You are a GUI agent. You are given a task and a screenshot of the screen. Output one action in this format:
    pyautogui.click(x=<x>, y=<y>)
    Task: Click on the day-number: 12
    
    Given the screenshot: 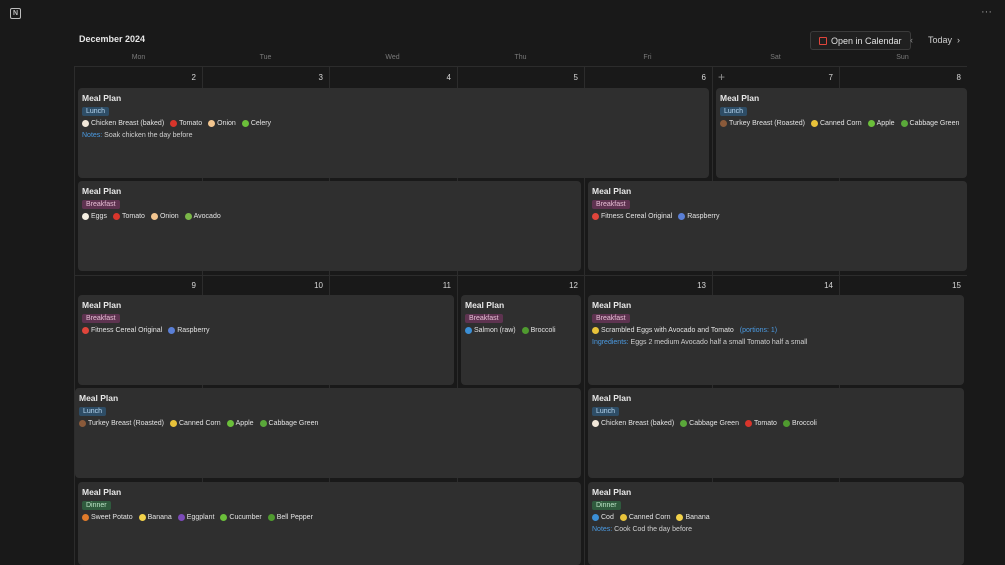 What is the action you would take?
    pyautogui.click(x=573, y=285)
    